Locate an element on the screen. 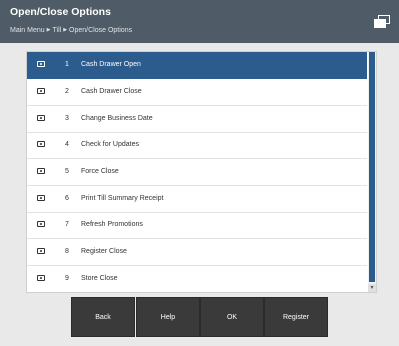 Image resolution: width=399 pixels, height=346 pixels. breadcrumb-main-menu: Main Menu is located at coordinates (27, 30).